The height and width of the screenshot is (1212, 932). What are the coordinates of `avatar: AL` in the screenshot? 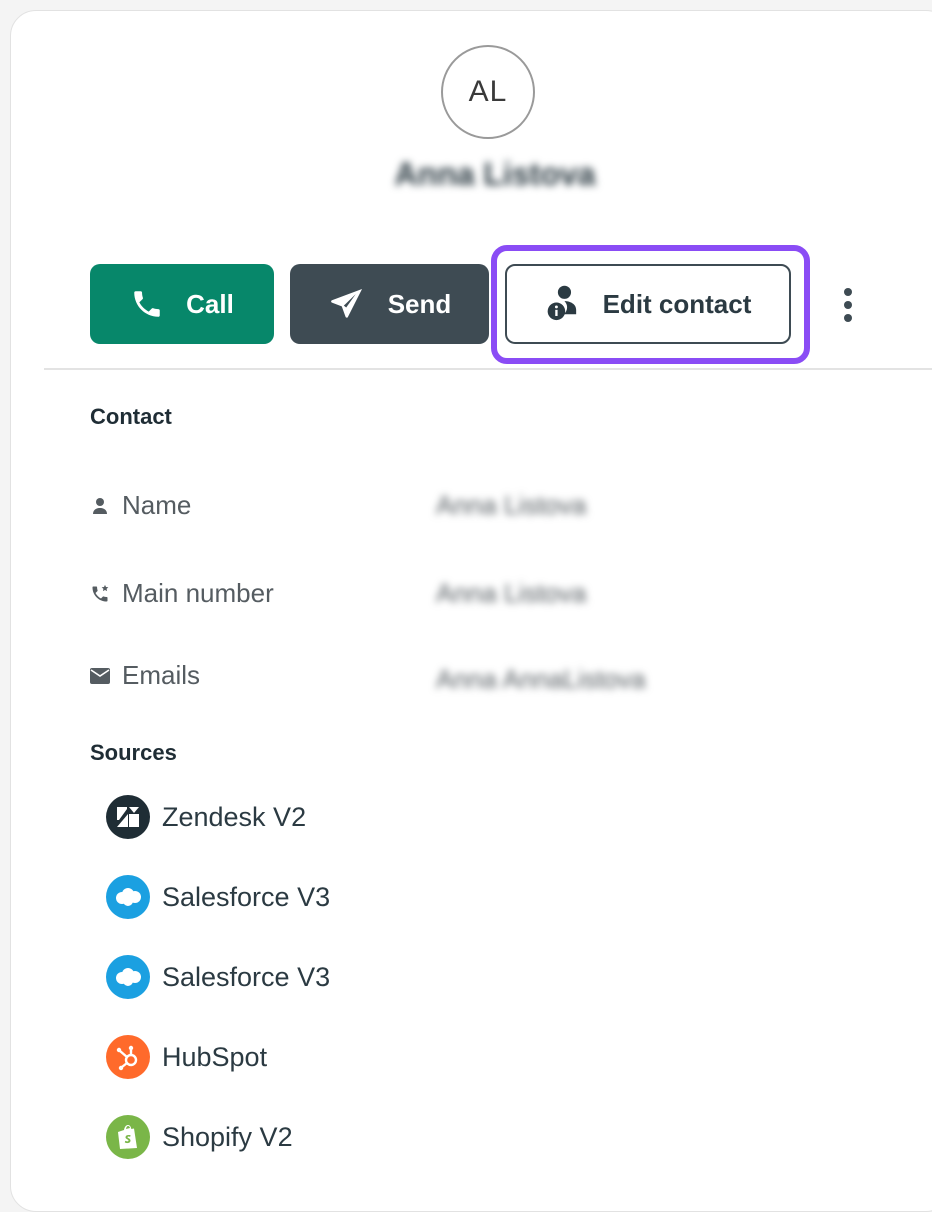 It's located at (488, 92).